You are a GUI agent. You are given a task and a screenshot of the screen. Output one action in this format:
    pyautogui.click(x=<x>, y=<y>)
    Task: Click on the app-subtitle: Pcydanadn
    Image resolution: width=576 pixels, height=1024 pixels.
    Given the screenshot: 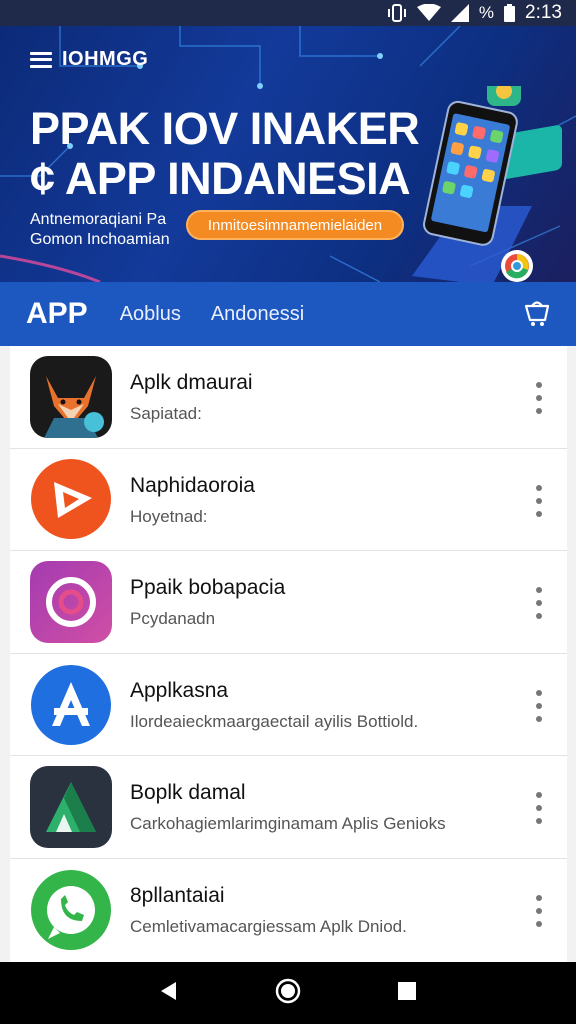 What is the action you would take?
    pyautogui.click(x=173, y=619)
    